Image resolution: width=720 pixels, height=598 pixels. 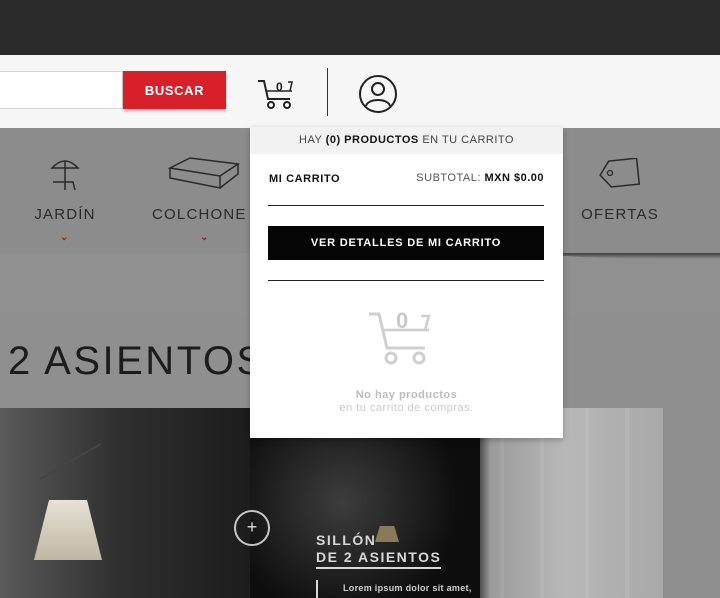 I want to click on product-title: SILLÓN DE 2 ASIENTOS, so click(x=379, y=550).